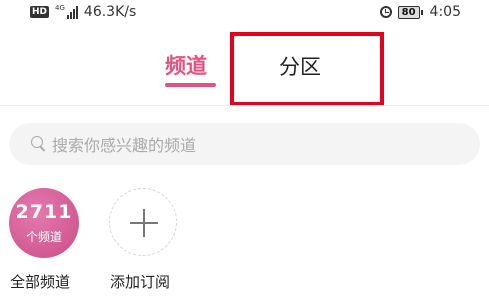 The width and height of the screenshot is (489, 301). What do you see at coordinates (244, 13) in the screenshot?
I see `status-bar: HD 4G 46.3K/s 80 4:05` at bounding box center [244, 13].